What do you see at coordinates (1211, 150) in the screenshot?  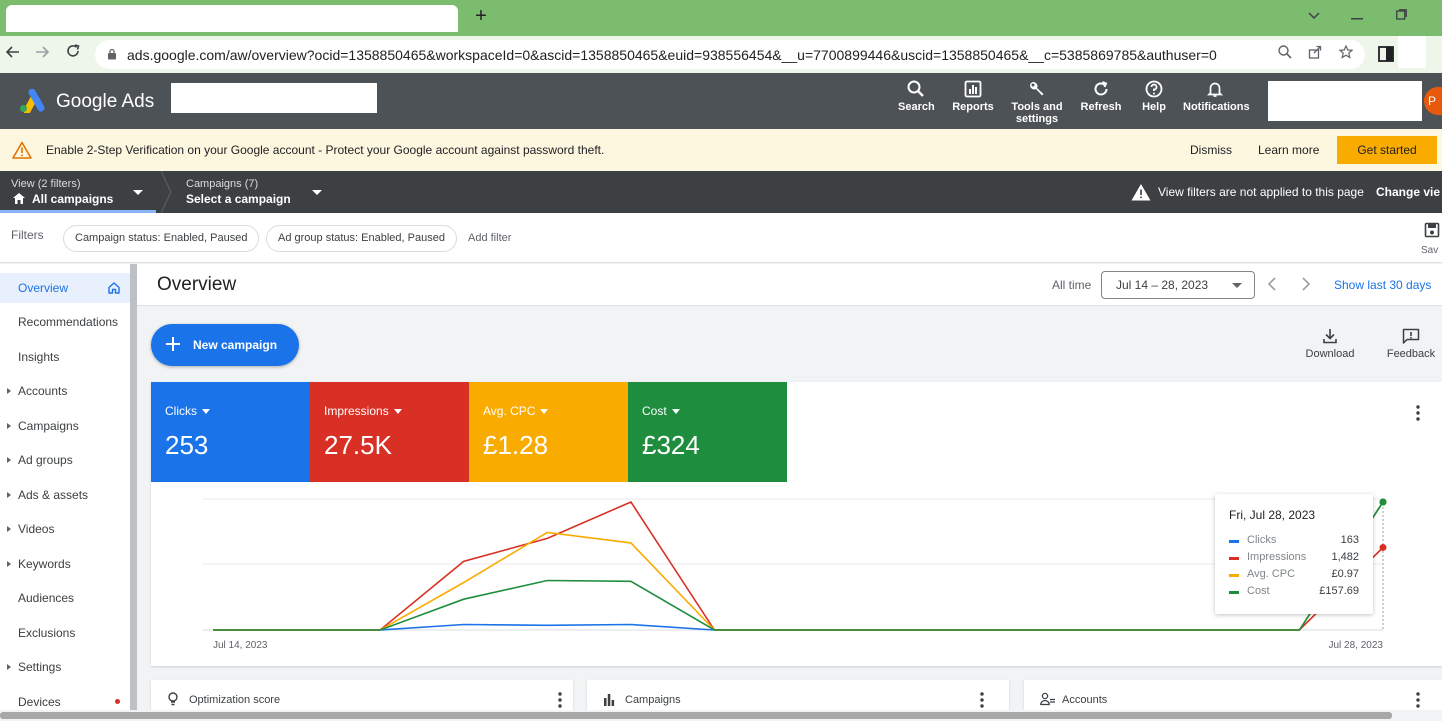 I see `dismiss-button: Dismiss` at bounding box center [1211, 150].